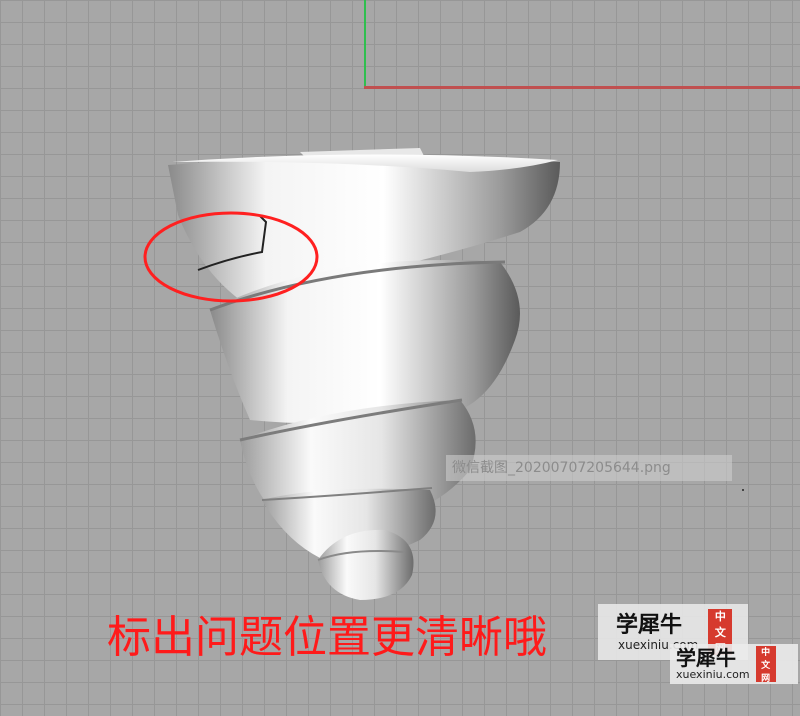  Describe the element at coordinates (231, 257) in the screenshot. I see `highlight-ellipse` at that location.